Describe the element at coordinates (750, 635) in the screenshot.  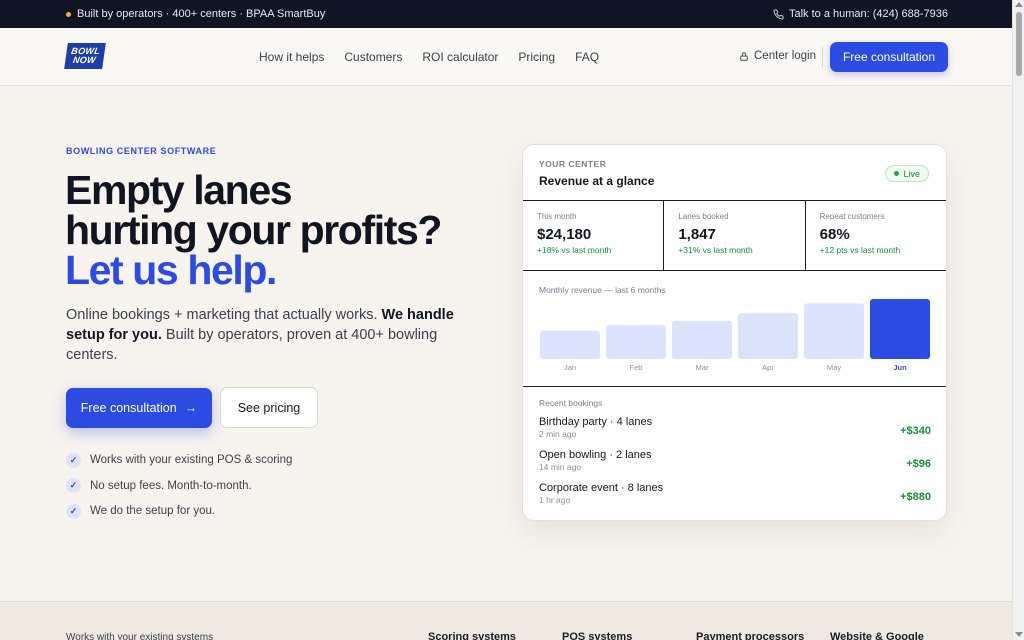
I see `integration-category: Payment processors` at that location.